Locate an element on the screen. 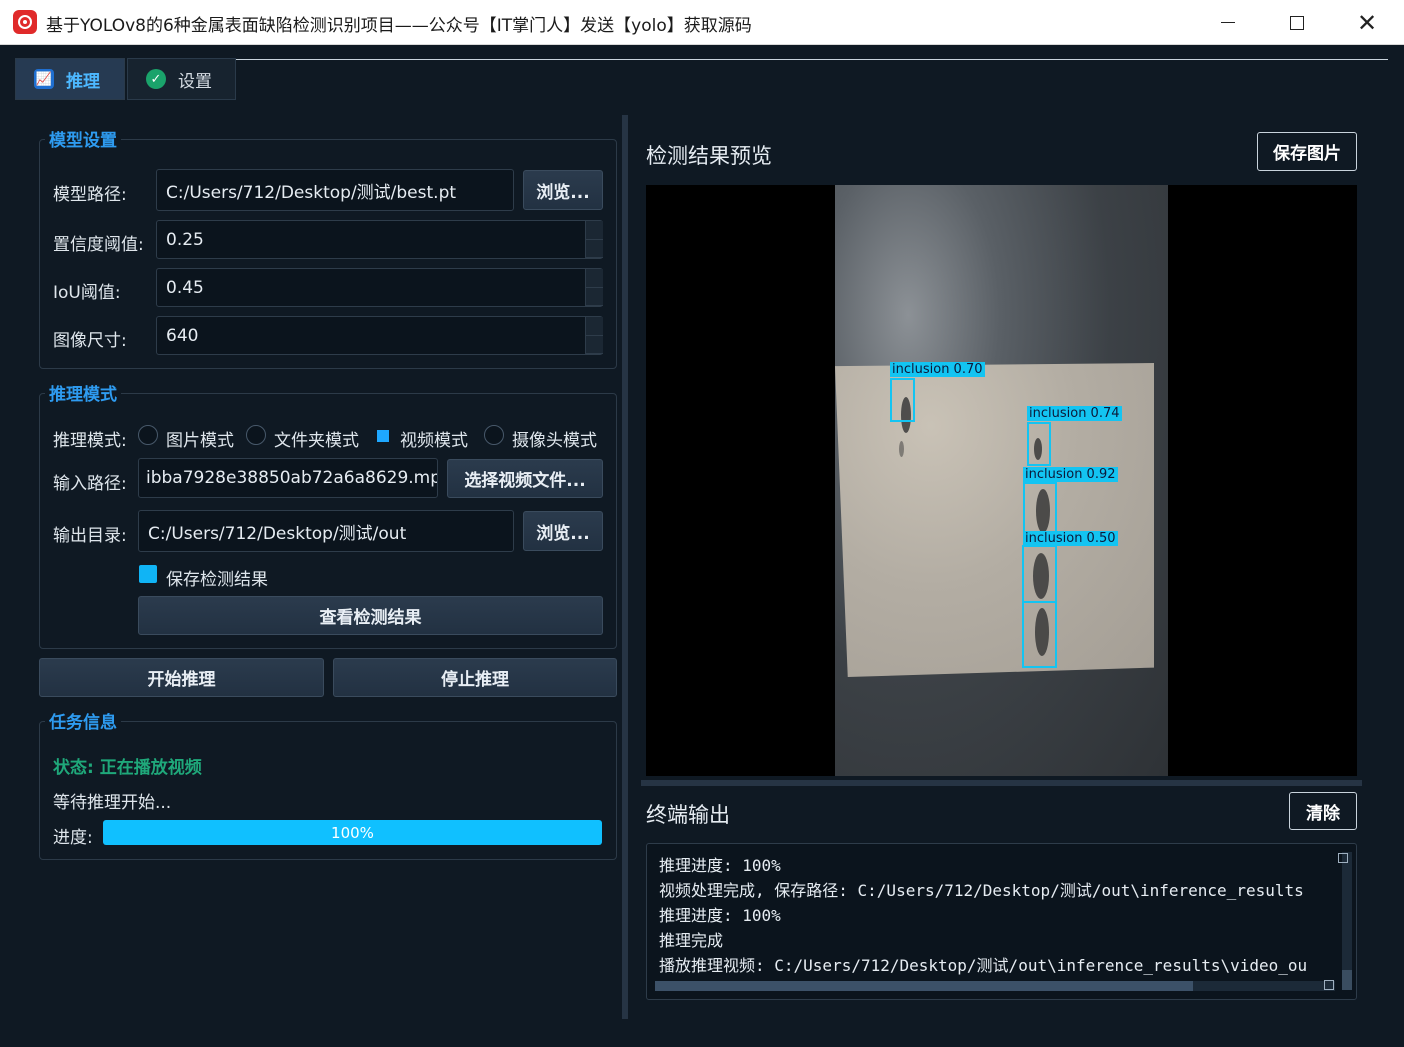 The height and width of the screenshot is (1047, 1404). model-path-label: 模型路径: is located at coordinates (90, 195).